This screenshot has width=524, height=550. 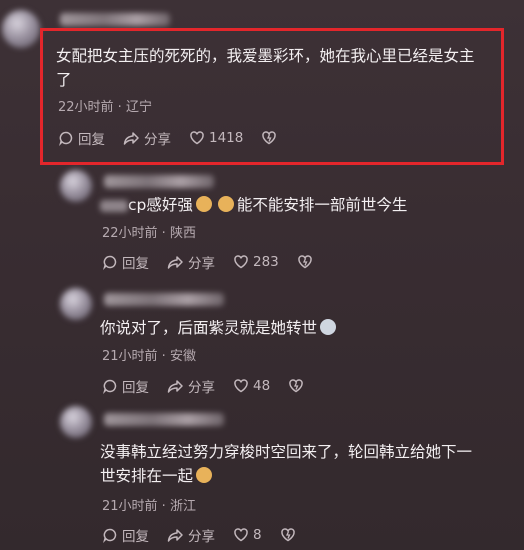 What do you see at coordinates (266, 262) in the screenshot?
I see `like-count: 283` at bounding box center [266, 262].